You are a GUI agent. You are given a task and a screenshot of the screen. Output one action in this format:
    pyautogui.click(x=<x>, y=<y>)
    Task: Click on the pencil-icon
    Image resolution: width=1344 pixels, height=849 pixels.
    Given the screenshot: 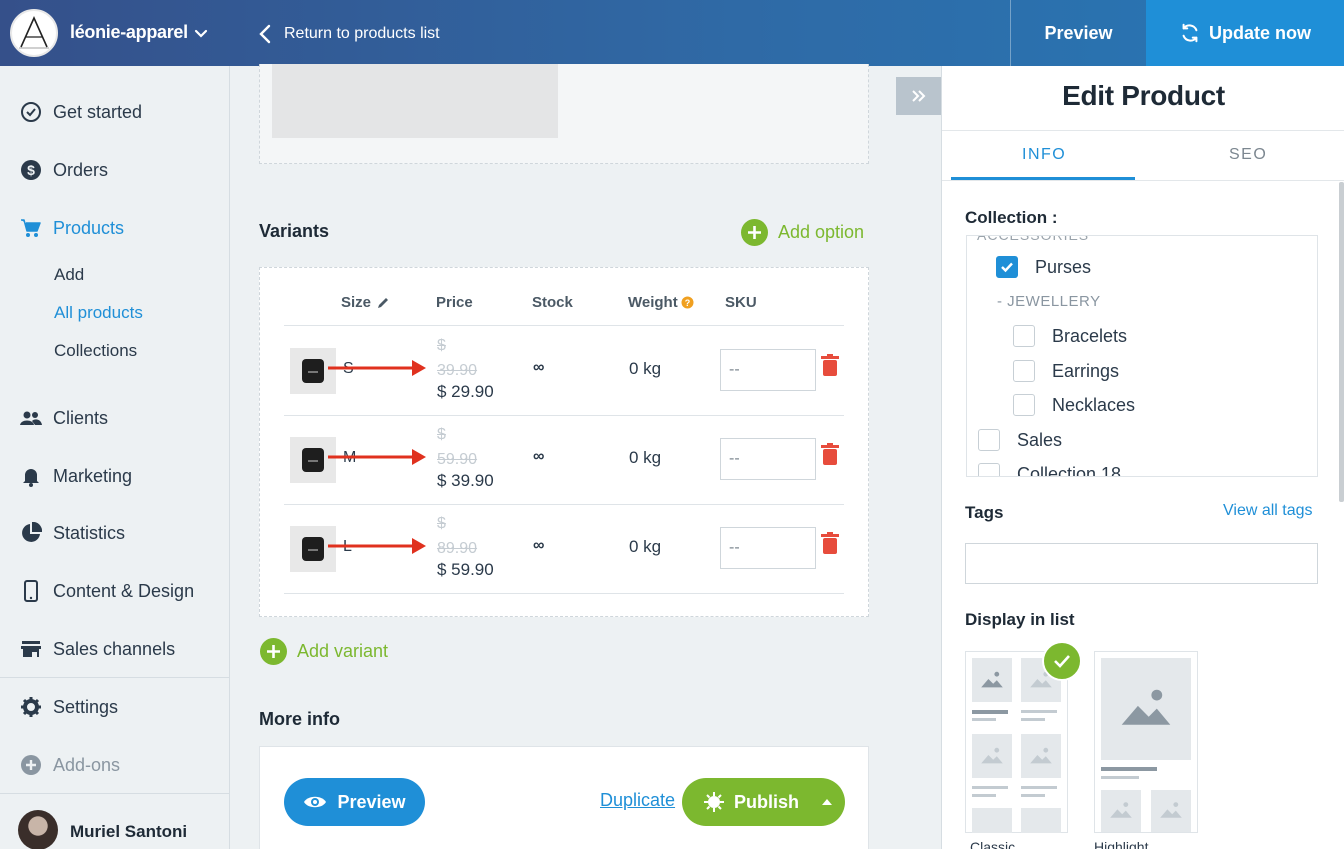 What is the action you would take?
    pyautogui.click(x=383, y=303)
    